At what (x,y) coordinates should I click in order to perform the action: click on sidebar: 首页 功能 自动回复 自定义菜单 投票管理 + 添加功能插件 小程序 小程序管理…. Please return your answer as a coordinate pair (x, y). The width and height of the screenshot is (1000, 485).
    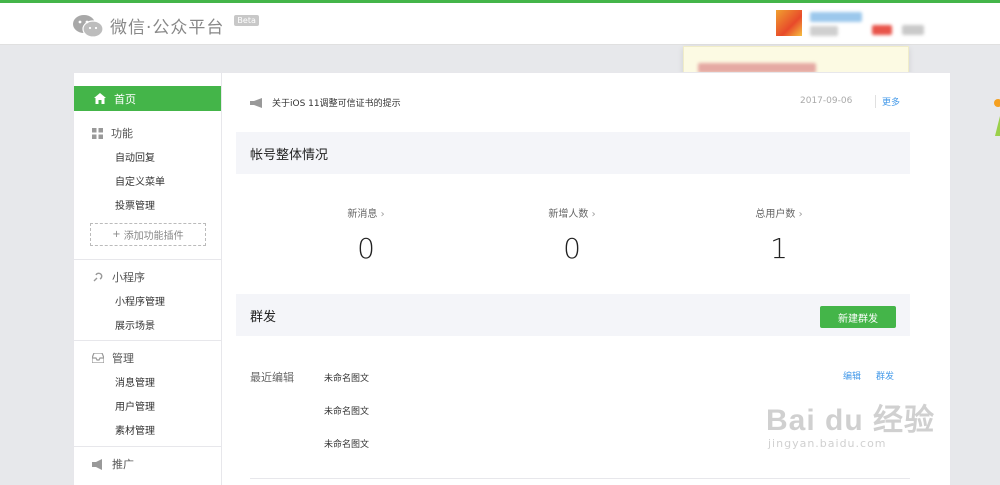
    Looking at the image, I should click on (147, 278).